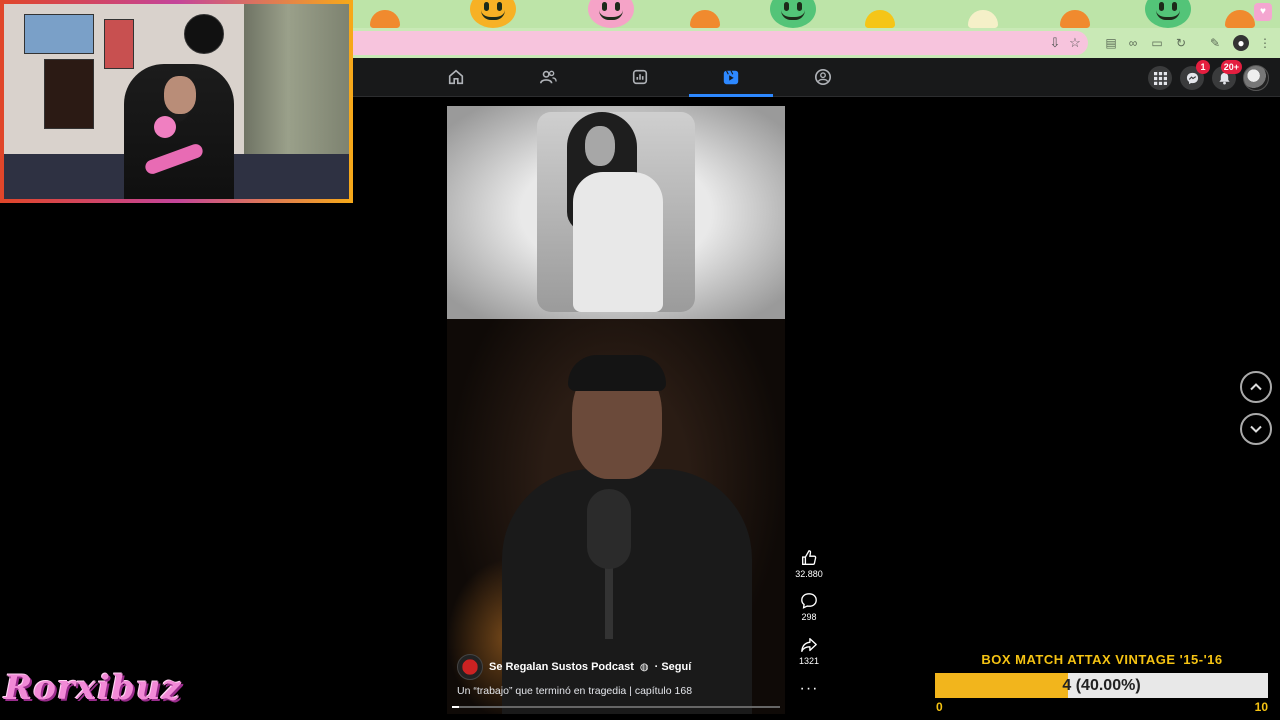  I want to click on notifications-button: 20+, so click(1227, 75).